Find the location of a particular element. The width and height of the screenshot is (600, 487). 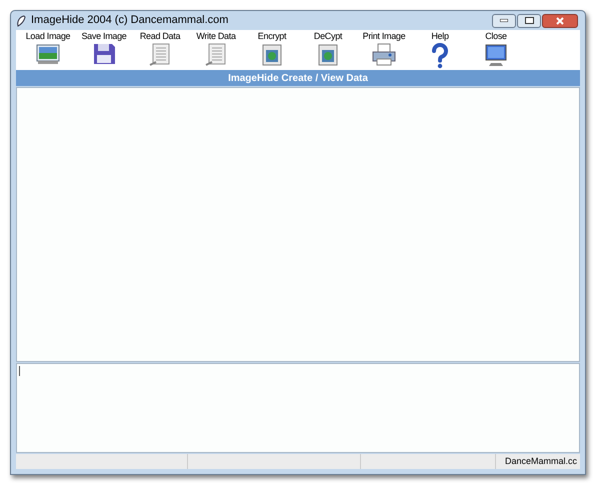

minimize-icon is located at coordinates (504, 20).